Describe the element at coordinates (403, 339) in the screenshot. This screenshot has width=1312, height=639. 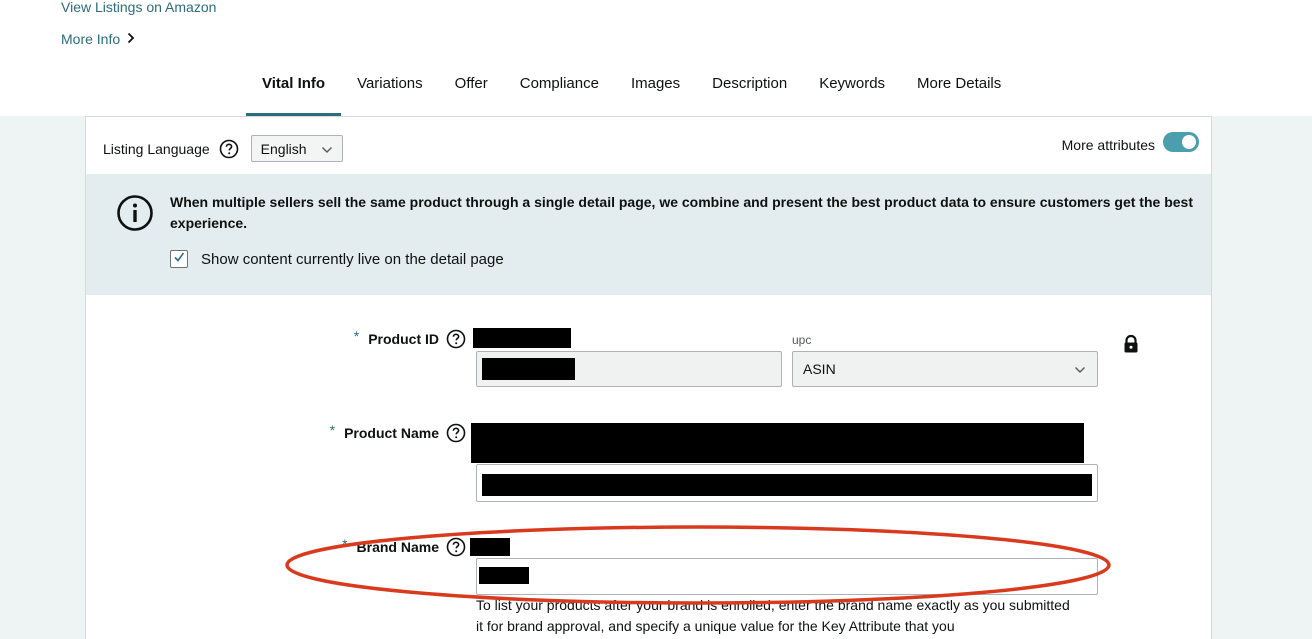
I see `product-id-label: Product ID` at that location.